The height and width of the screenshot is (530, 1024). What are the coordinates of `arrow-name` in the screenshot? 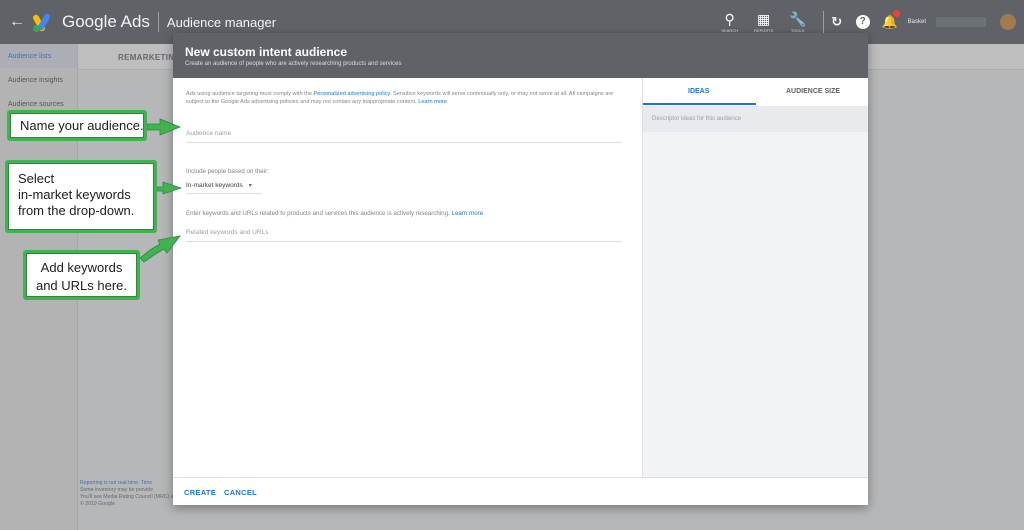 It's located at (164, 127).